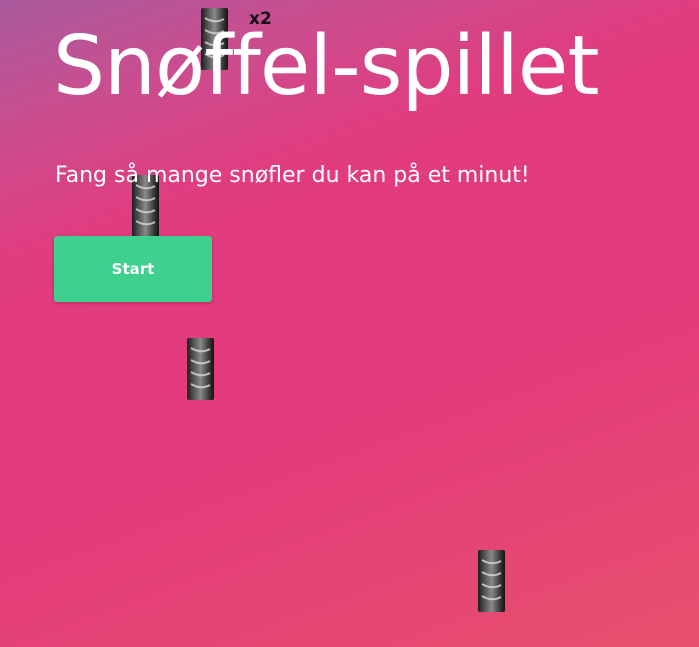 The height and width of the screenshot is (647, 699). I want to click on score-multiplier-label: x2, so click(260, 19).